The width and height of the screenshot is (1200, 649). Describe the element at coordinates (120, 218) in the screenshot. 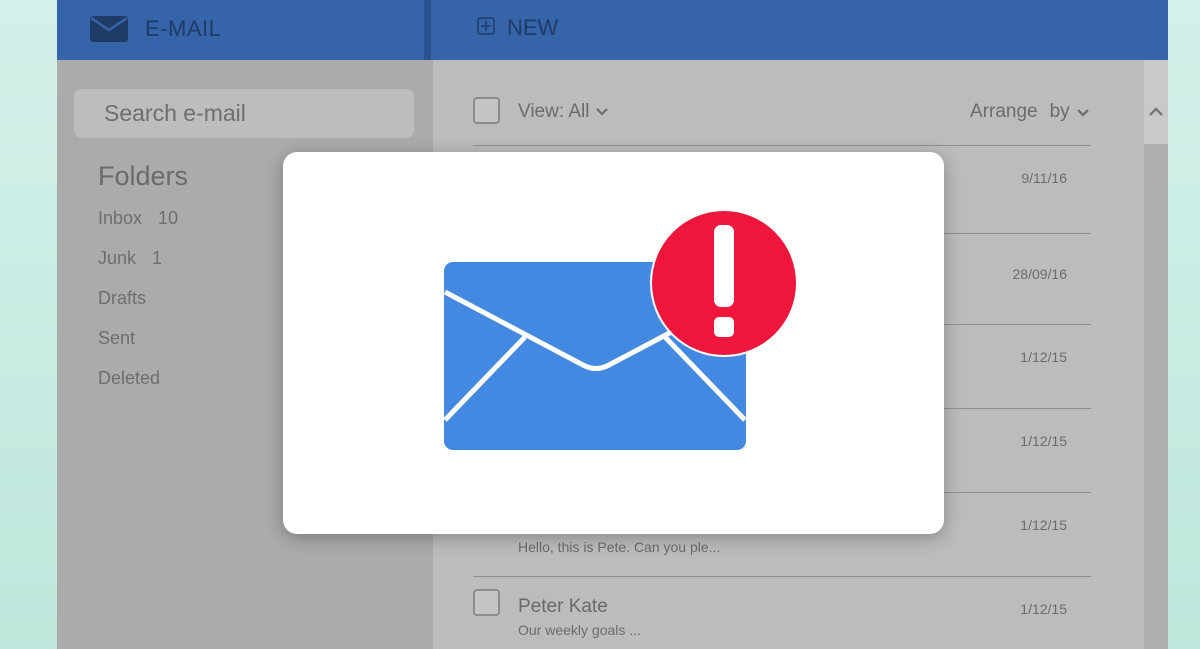

I see `folder-label: Inbox` at that location.